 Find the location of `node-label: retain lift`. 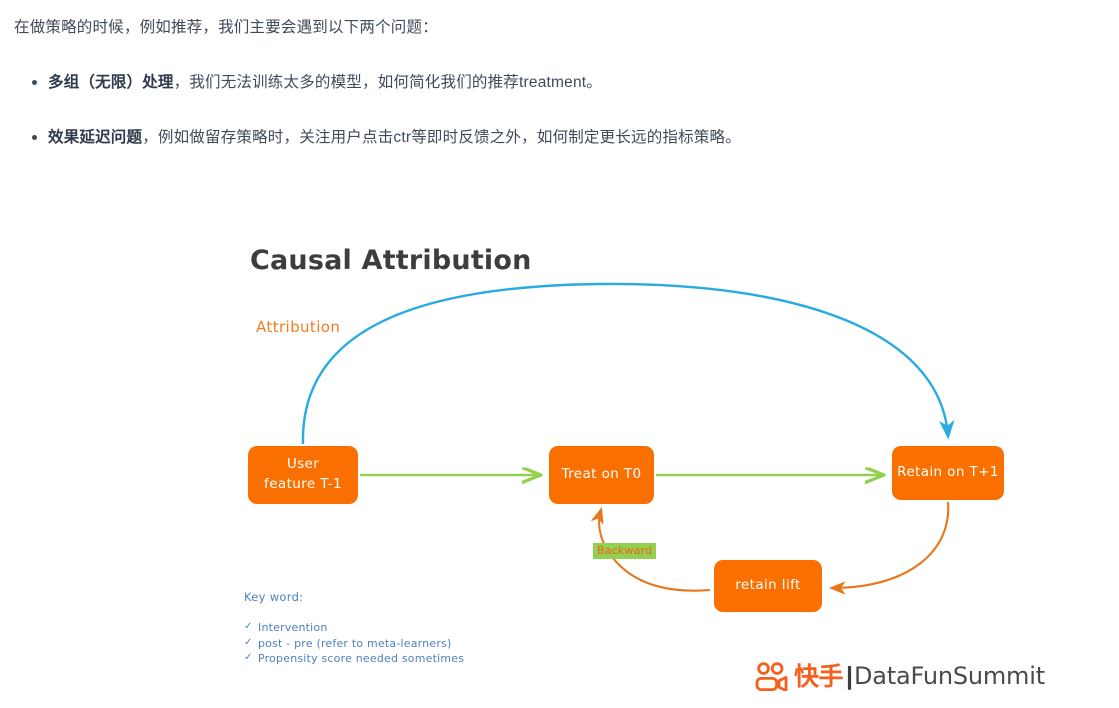

node-label: retain lift is located at coordinates (768, 585).